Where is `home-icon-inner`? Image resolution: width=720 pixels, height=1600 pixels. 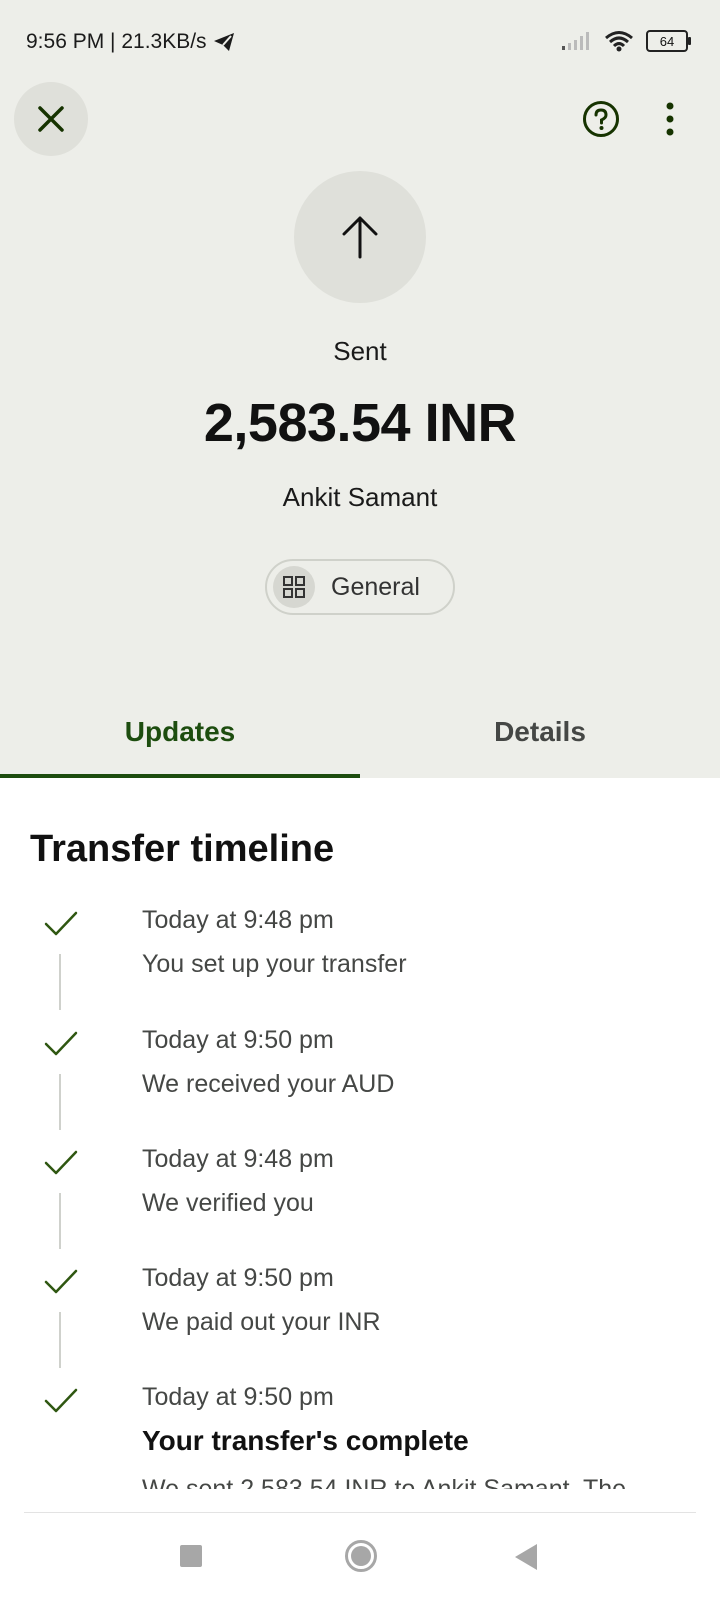 home-icon-inner is located at coordinates (361, 1556).